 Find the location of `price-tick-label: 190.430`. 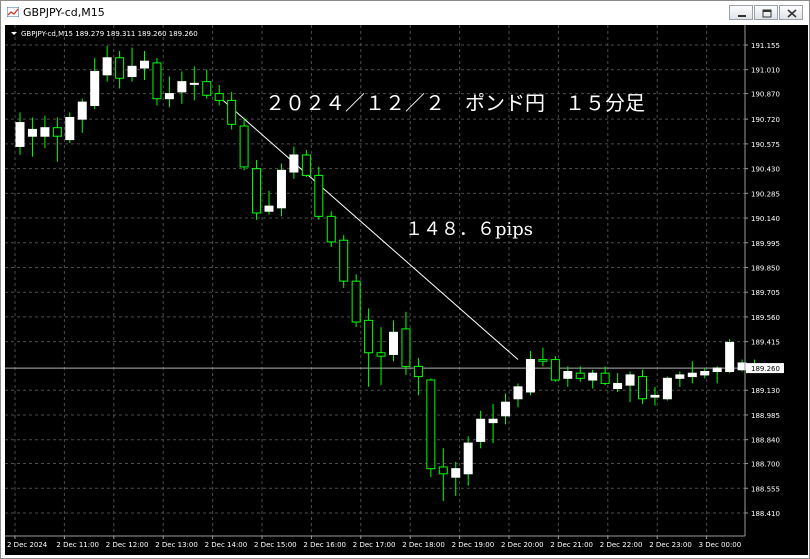

price-tick-label: 190.430 is located at coordinates (765, 170).